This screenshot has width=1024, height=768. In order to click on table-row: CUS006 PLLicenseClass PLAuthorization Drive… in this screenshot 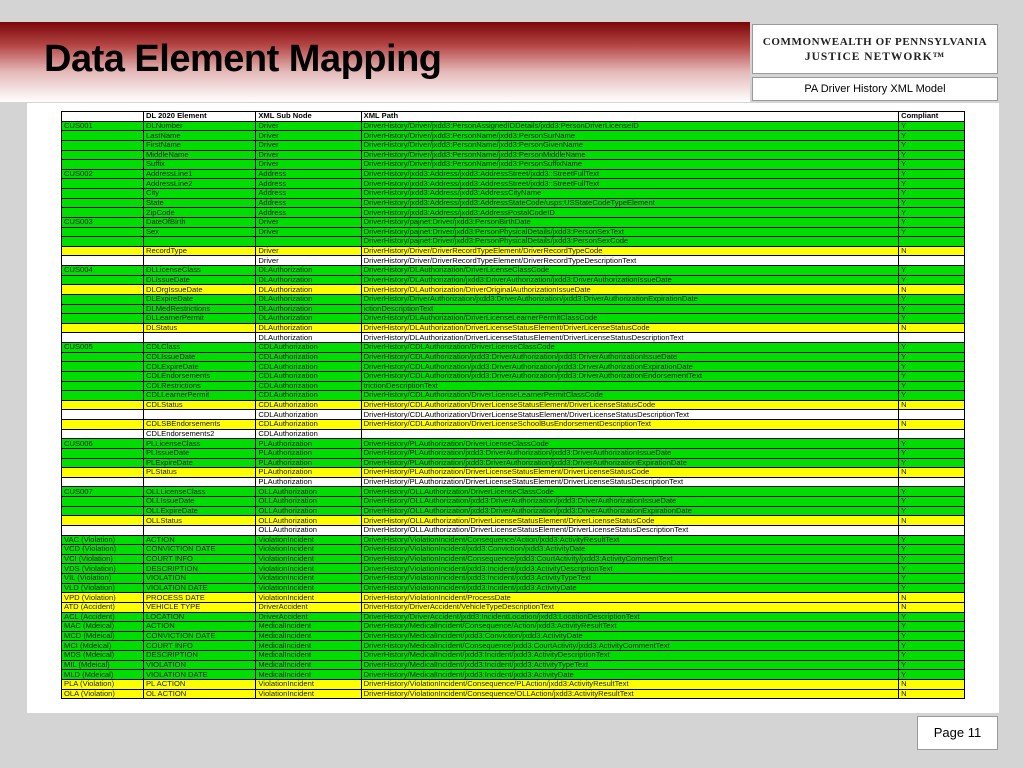, I will do `click(513, 443)`.